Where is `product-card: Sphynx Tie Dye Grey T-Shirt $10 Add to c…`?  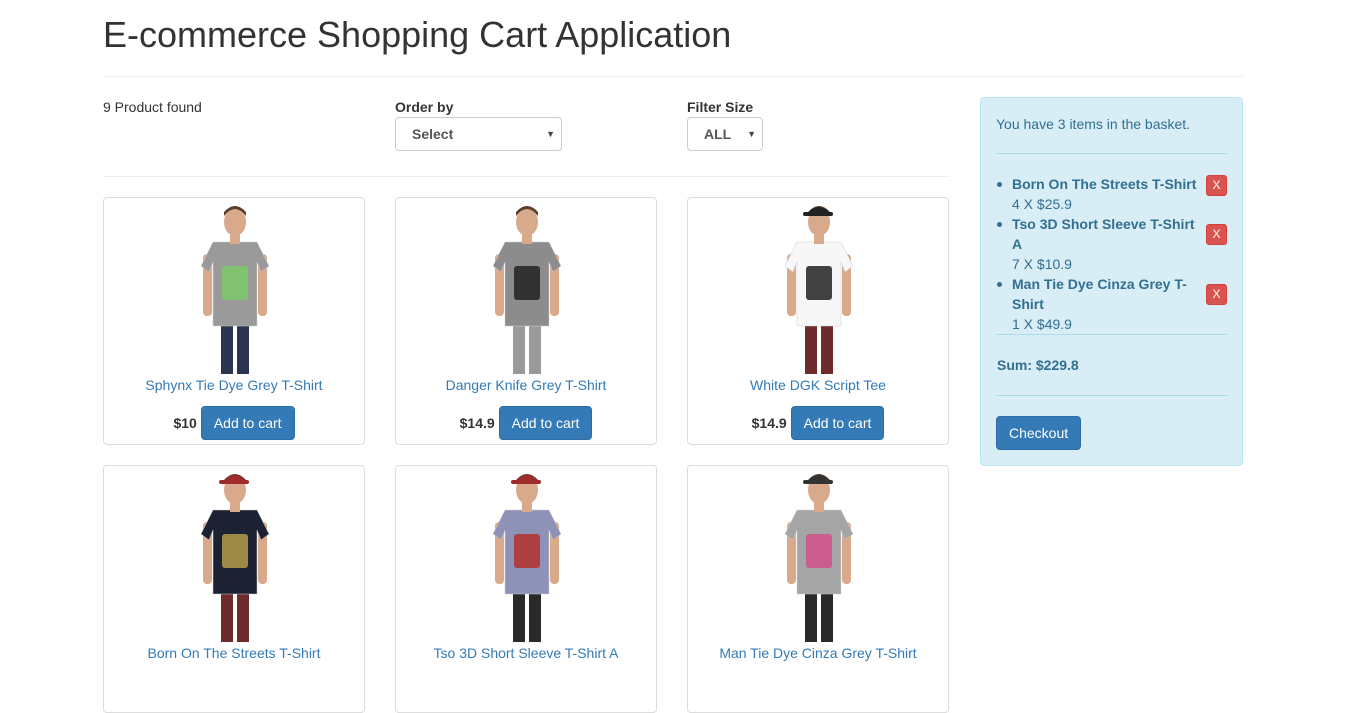 product-card: Sphynx Tie Dye Grey T-Shirt $10 Add to c… is located at coordinates (234, 321).